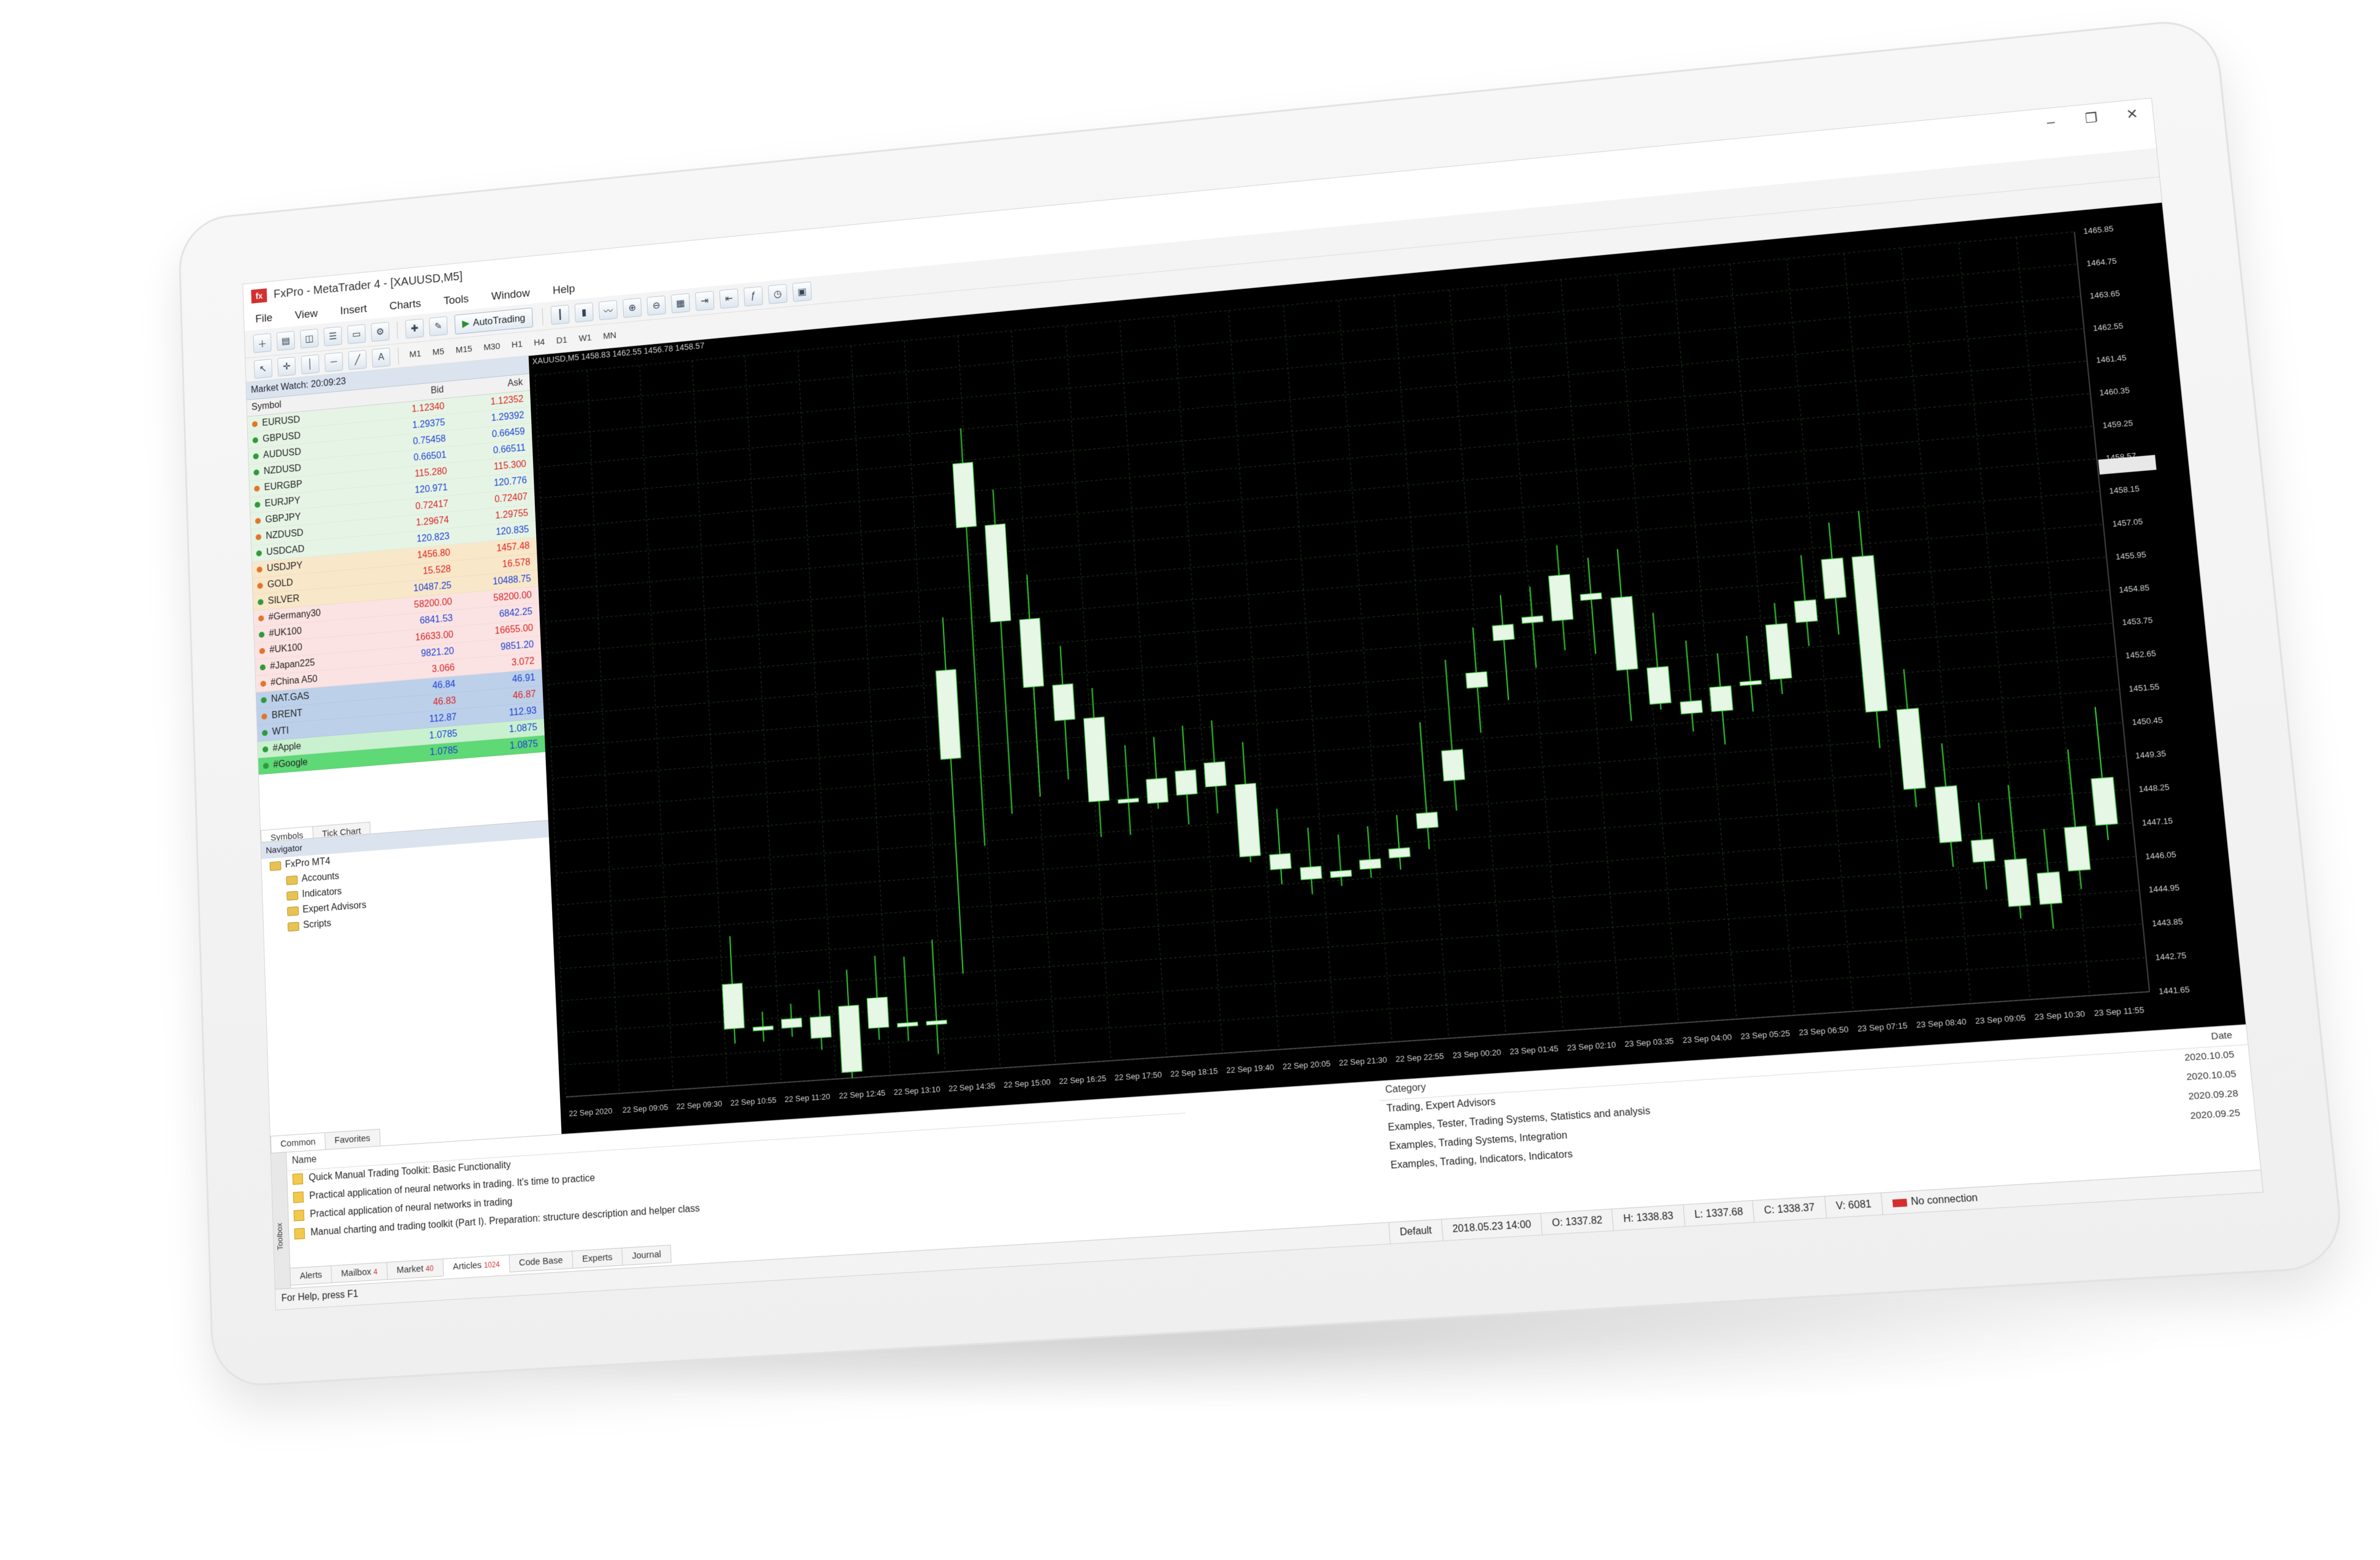  Describe the element at coordinates (2127, 523) in the screenshot. I see `price-tick-label: 1457.05` at that location.